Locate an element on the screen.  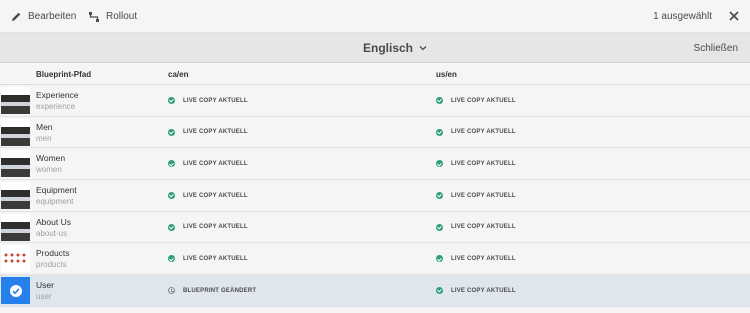
status-ca-en: BLUEPRINT GEÄNDERT is located at coordinates (212, 290).